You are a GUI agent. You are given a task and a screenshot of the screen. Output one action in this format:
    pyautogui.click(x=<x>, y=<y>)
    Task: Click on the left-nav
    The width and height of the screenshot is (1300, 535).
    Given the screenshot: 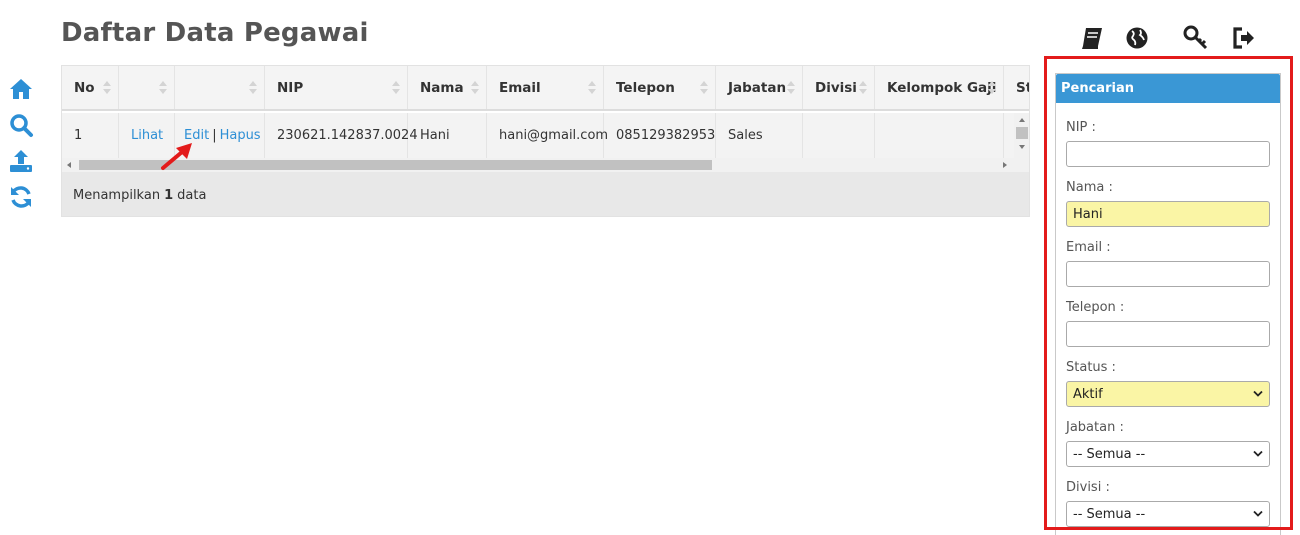 What is the action you would take?
    pyautogui.click(x=22, y=148)
    